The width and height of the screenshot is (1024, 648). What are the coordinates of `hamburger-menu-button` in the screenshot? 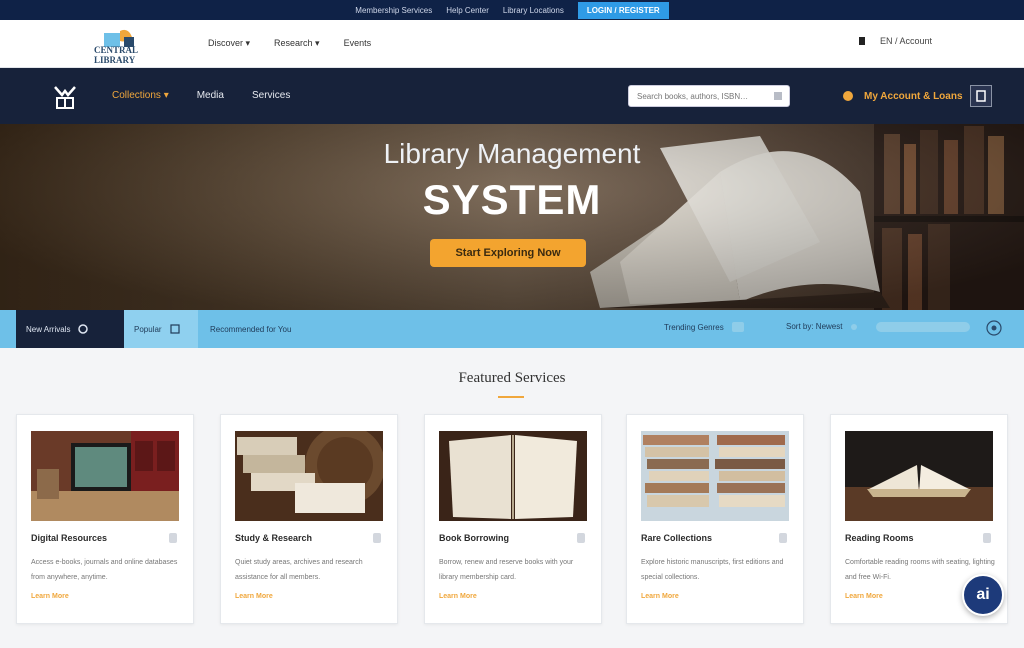 It's located at (981, 96).